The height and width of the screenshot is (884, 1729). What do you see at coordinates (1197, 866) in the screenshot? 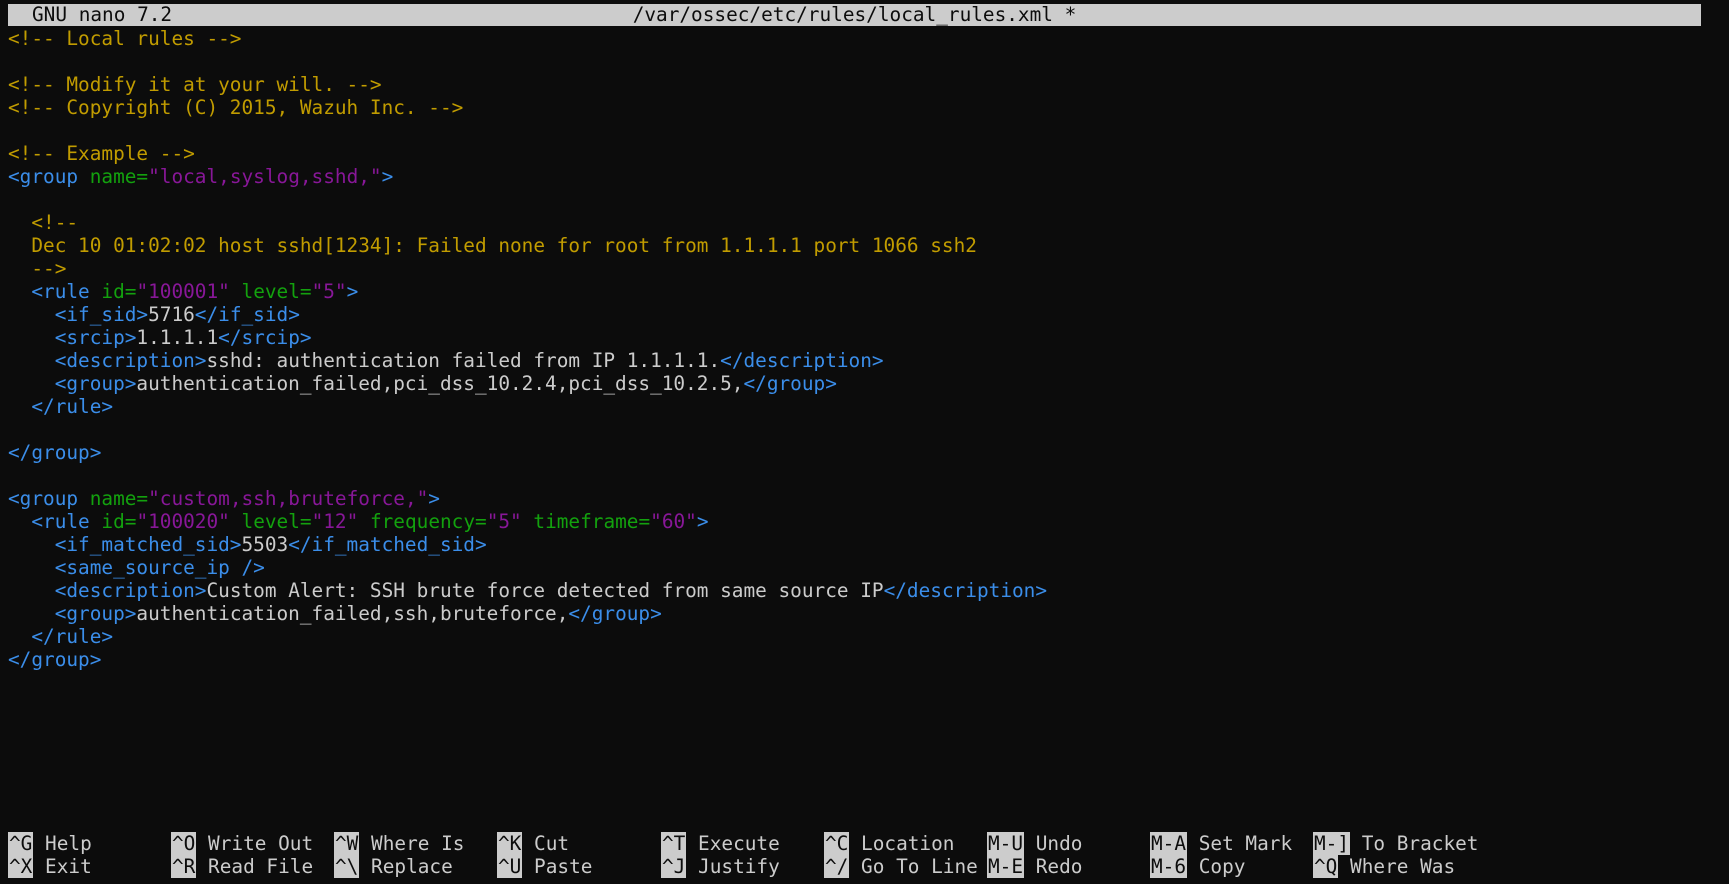
I see `shortcut-copy: M-6 Copy` at bounding box center [1197, 866].